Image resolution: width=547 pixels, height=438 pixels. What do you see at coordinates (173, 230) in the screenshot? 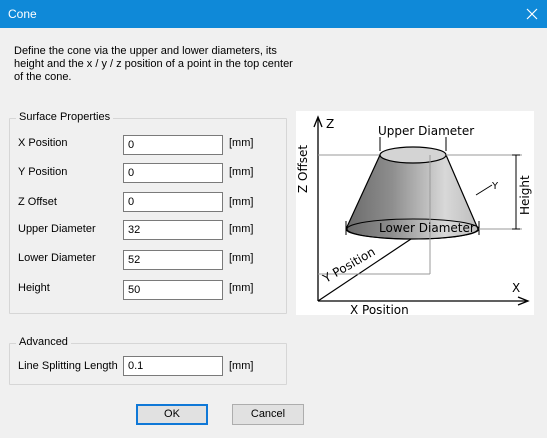
I see `upper-diameter-input` at bounding box center [173, 230].